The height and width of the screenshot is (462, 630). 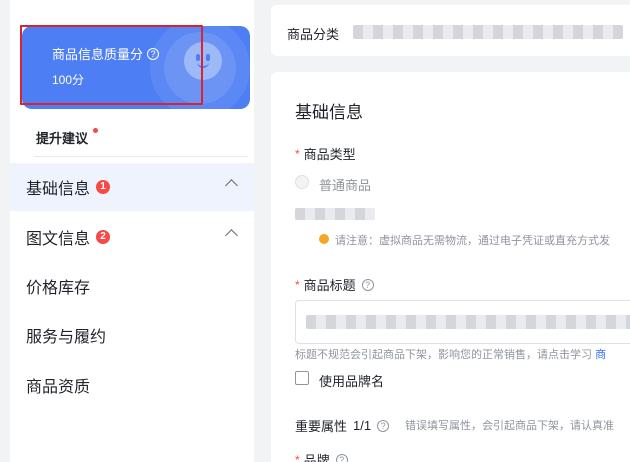 I want to click on sidebar-item-label: 图文信息, so click(x=58, y=239).